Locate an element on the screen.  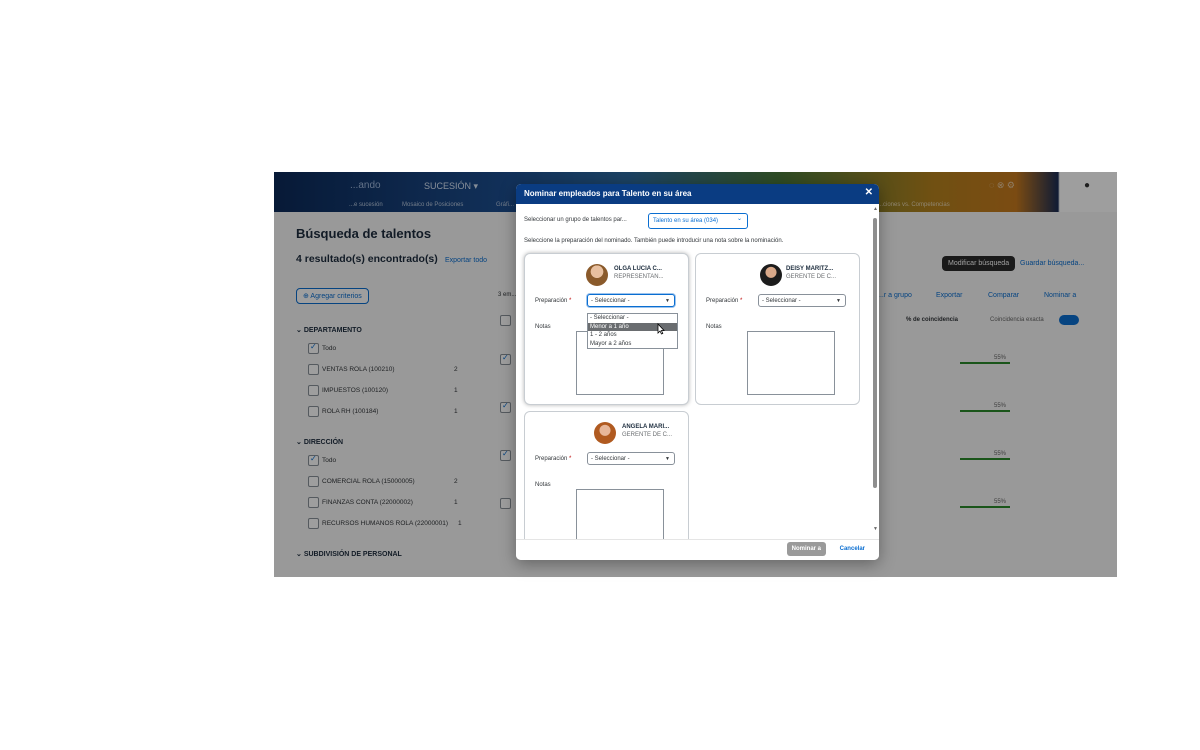
scroll-up-icon: ▲ is located at coordinates (875, 209).